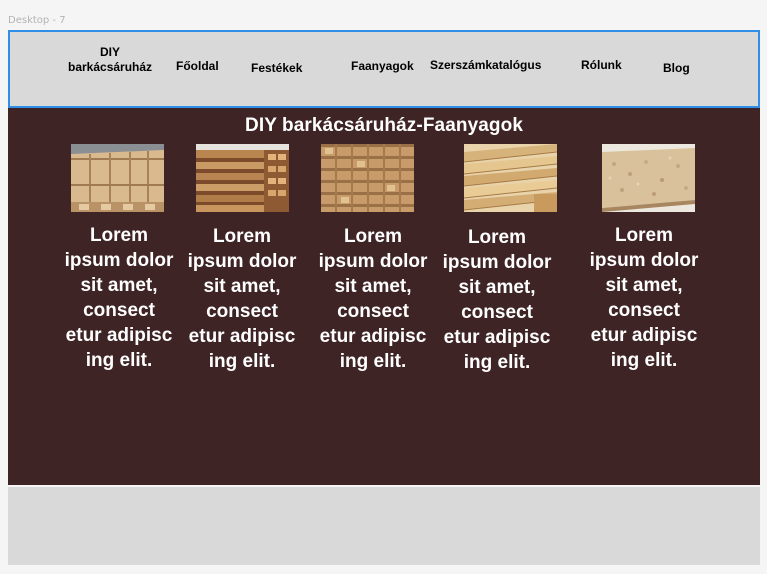  Describe the element at coordinates (37, 20) in the screenshot. I see `frame-label: Desktop - 7` at that location.